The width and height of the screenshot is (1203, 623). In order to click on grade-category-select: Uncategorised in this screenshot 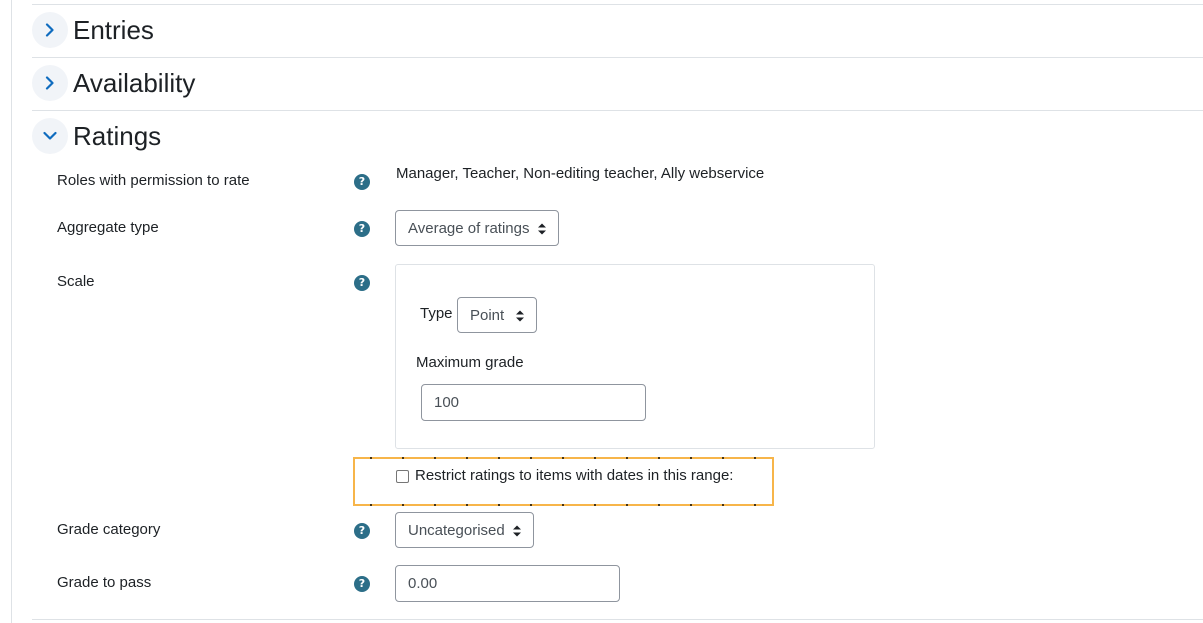, I will do `click(464, 530)`.